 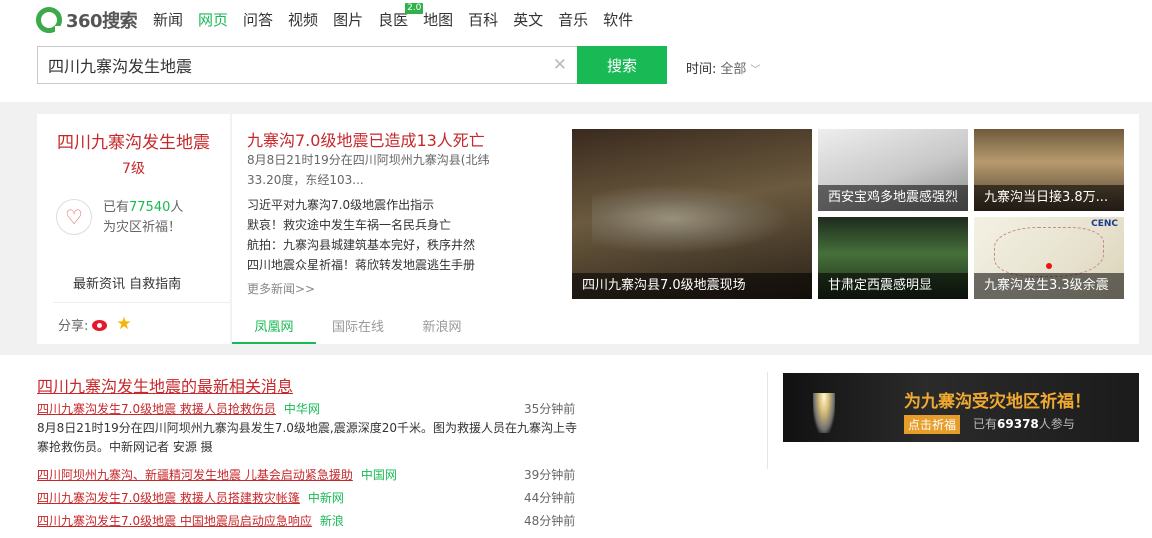 I want to click on candle-icon, so click(x=824, y=413).